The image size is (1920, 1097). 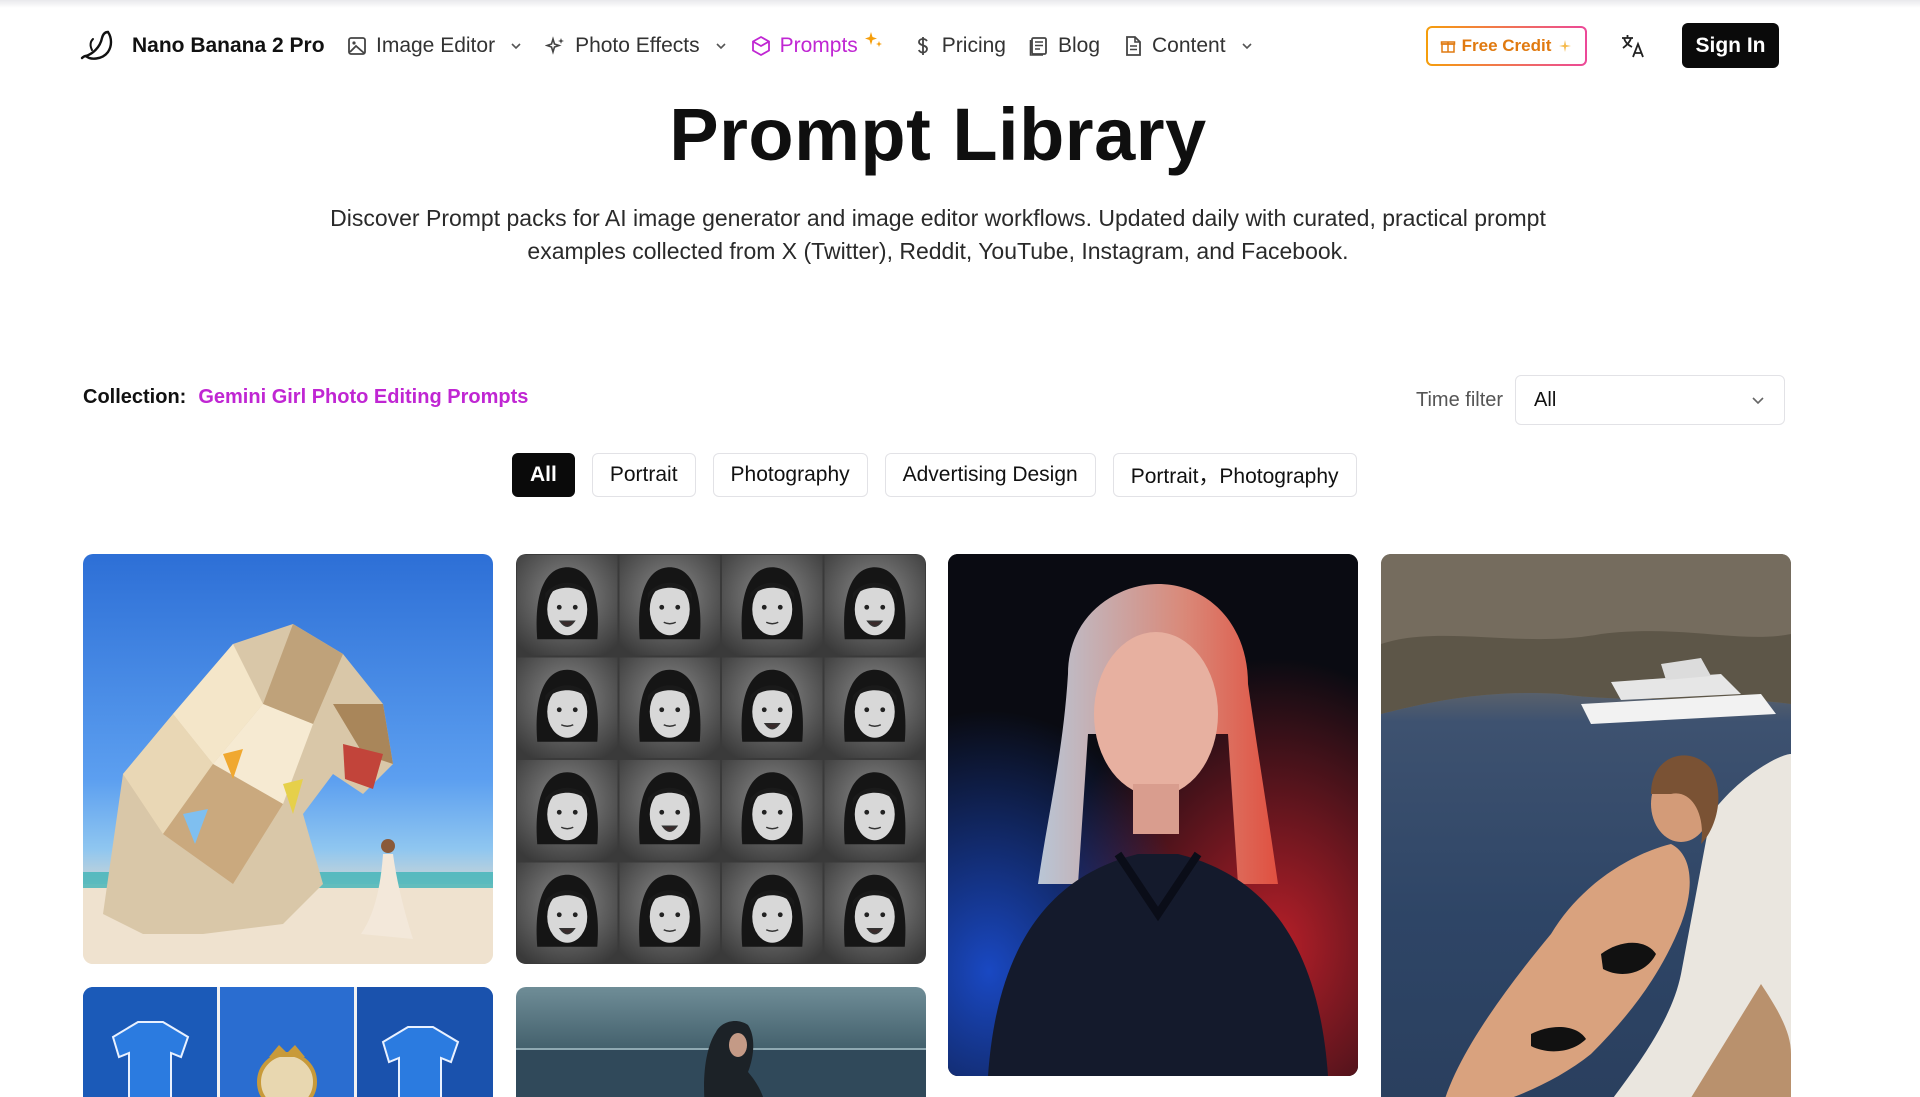 I want to click on nav-photo-effects-label: Photo Effects, so click(x=637, y=45).